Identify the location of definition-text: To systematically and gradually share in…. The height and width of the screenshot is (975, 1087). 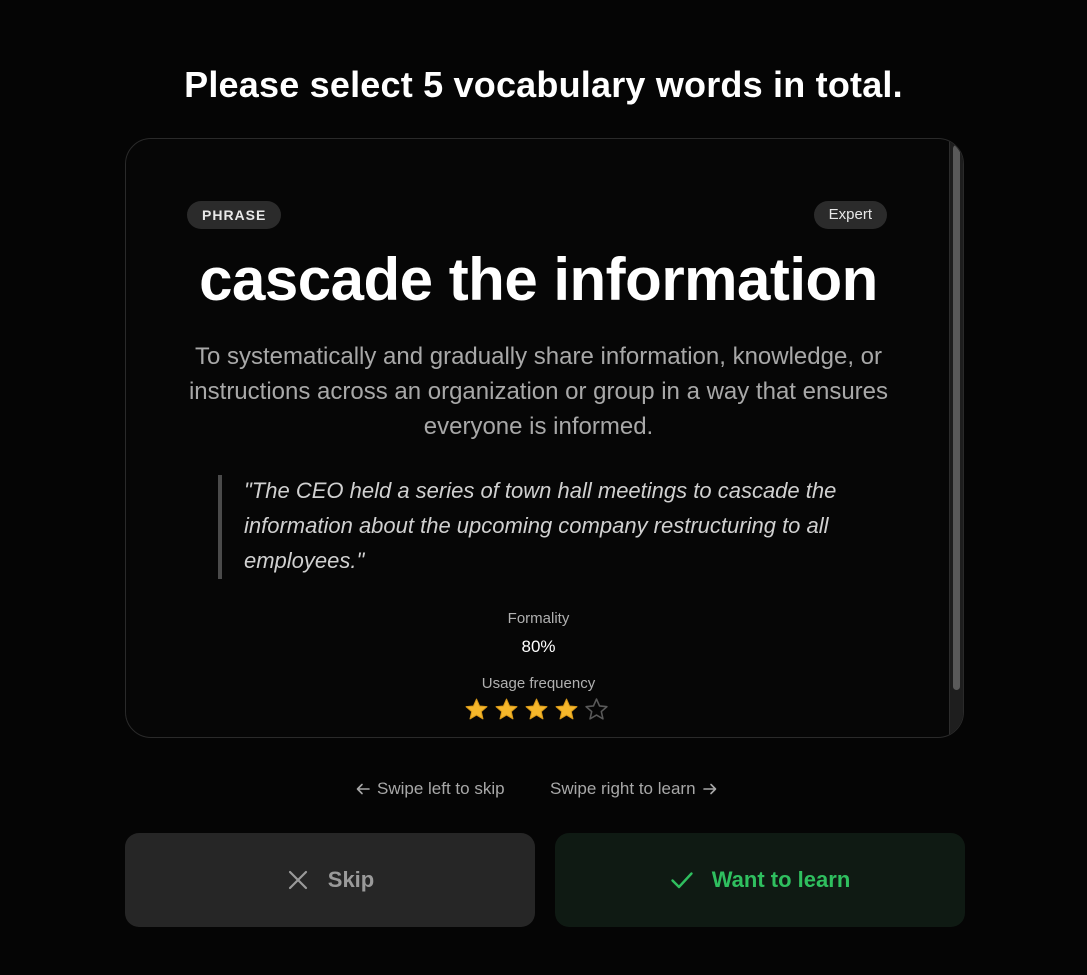
(538, 391).